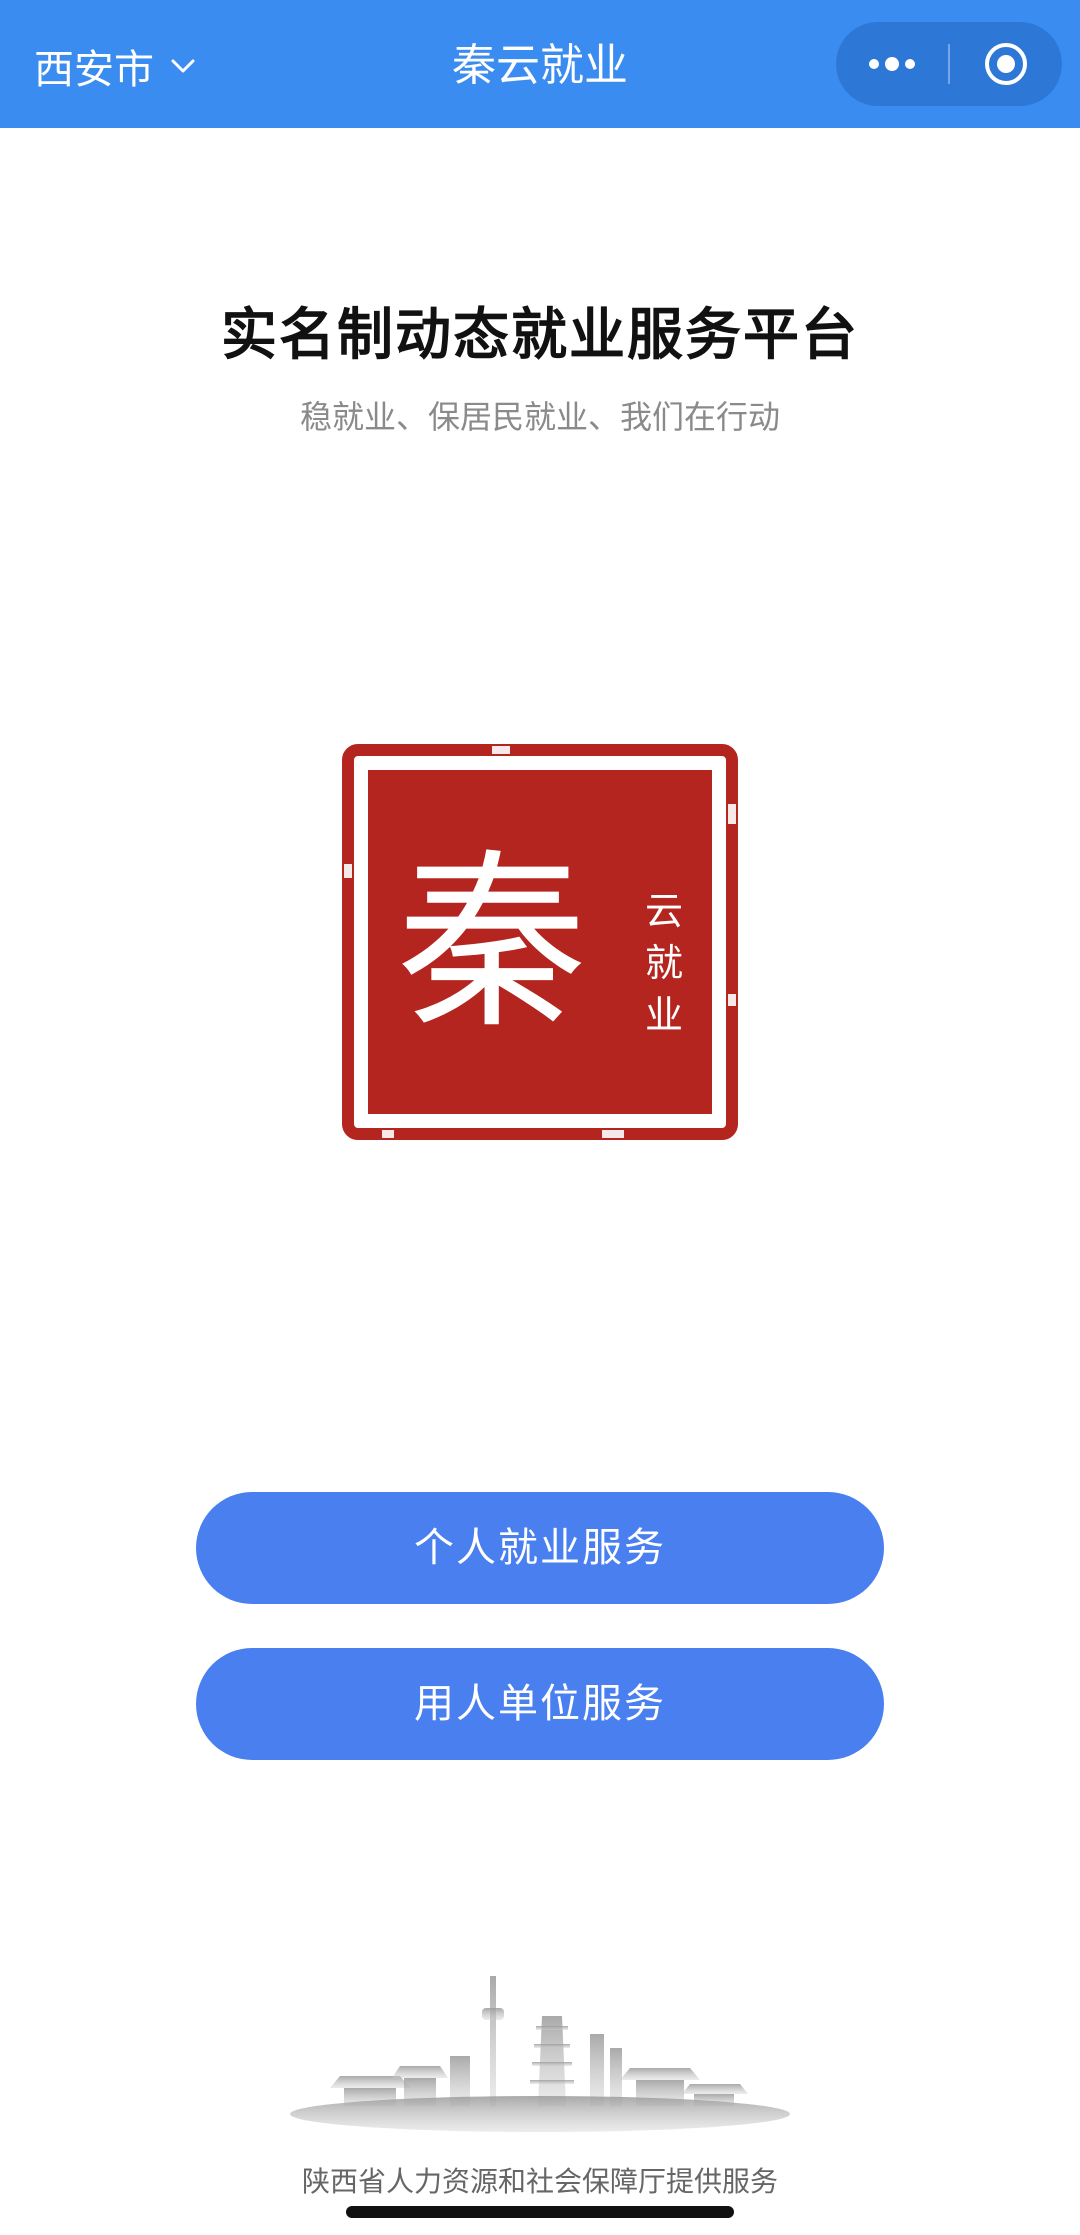  I want to click on more-button, so click(892, 64).